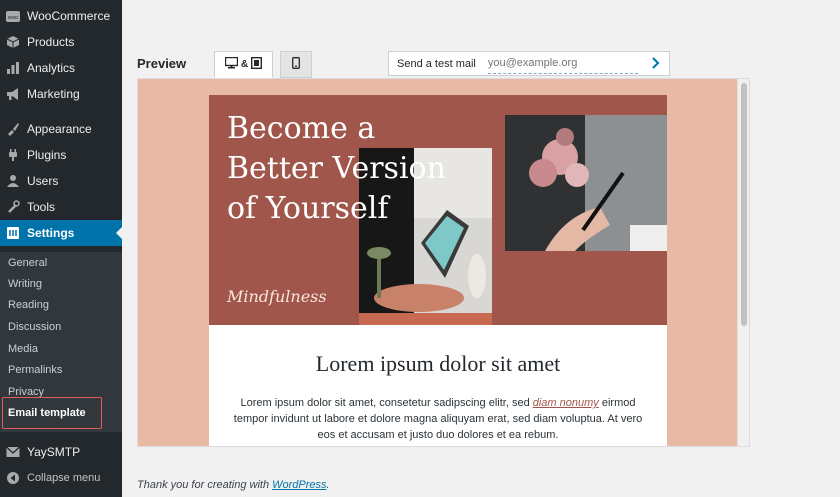  I want to click on hero-title: Become a Better Version of Yourself, so click(336, 168).